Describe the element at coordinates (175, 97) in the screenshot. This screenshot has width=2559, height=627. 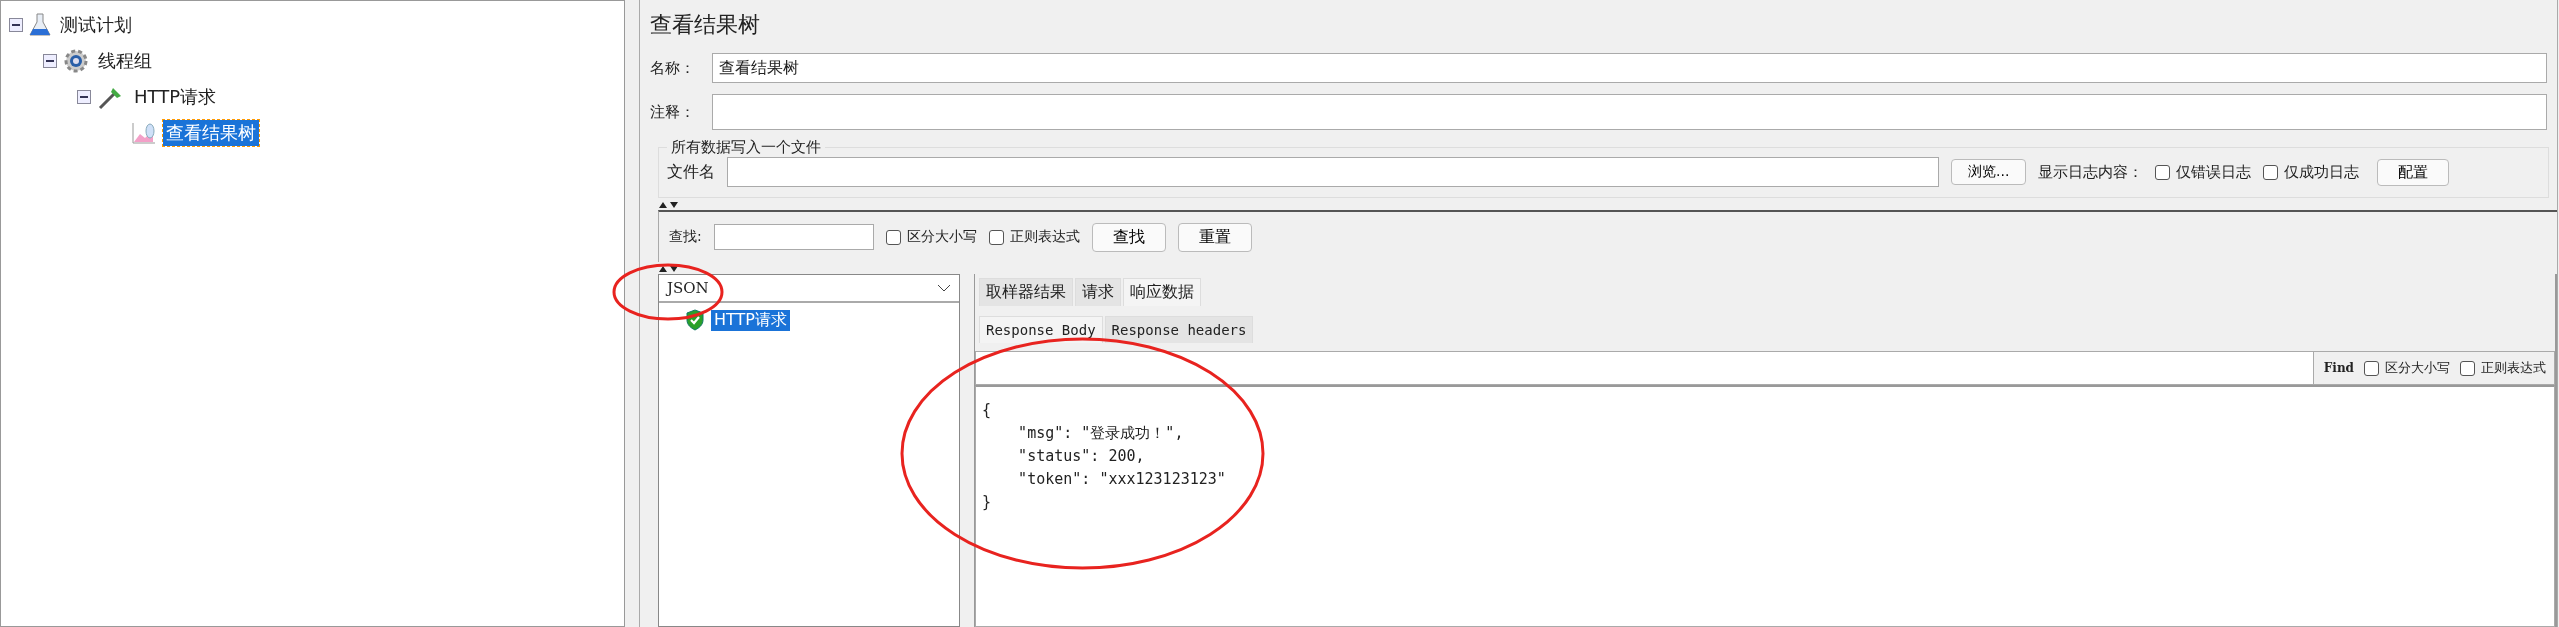
I see `tree-item: HTTP请求` at that location.